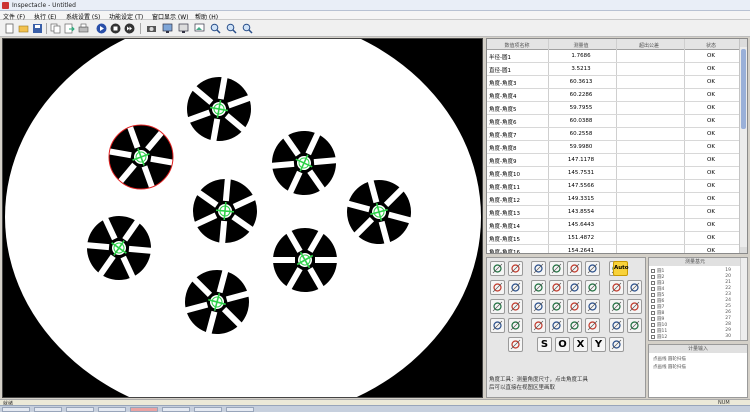  I want to click on feature-list-scrollbar, so click(743, 299).